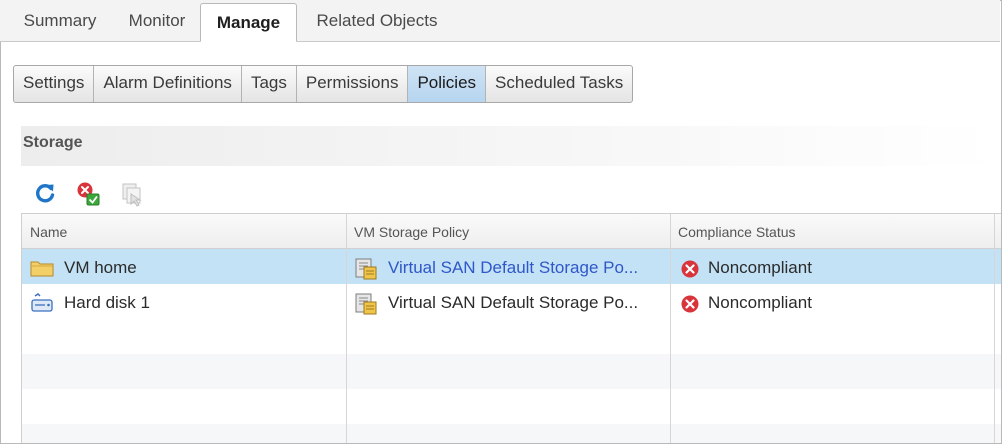  Describe the element at coordinates (353, 84) in the screenshot. I see `subtab-permissions: Permissions` at that location.